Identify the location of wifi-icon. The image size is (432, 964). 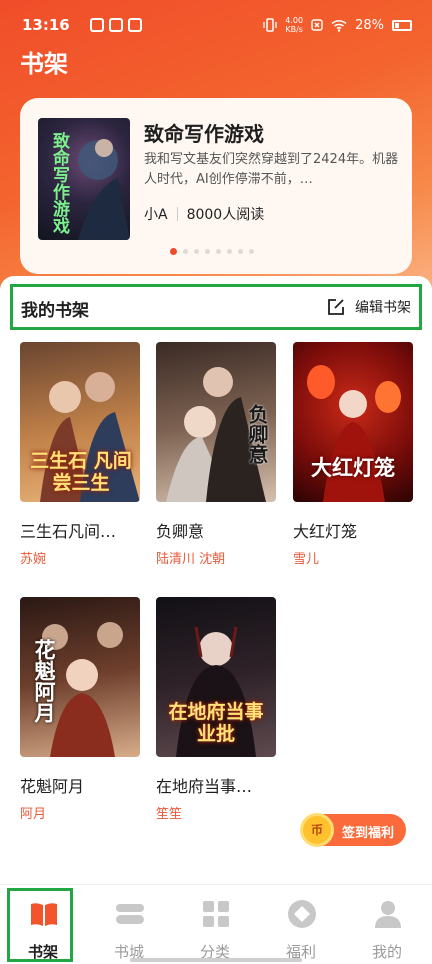
(339, 25).